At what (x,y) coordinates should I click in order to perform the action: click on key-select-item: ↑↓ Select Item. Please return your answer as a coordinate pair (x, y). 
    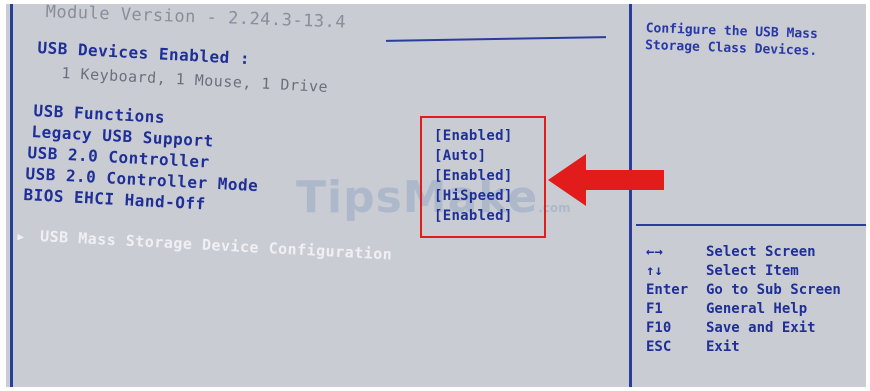
    Looking at the image, I should click on (722, 271).